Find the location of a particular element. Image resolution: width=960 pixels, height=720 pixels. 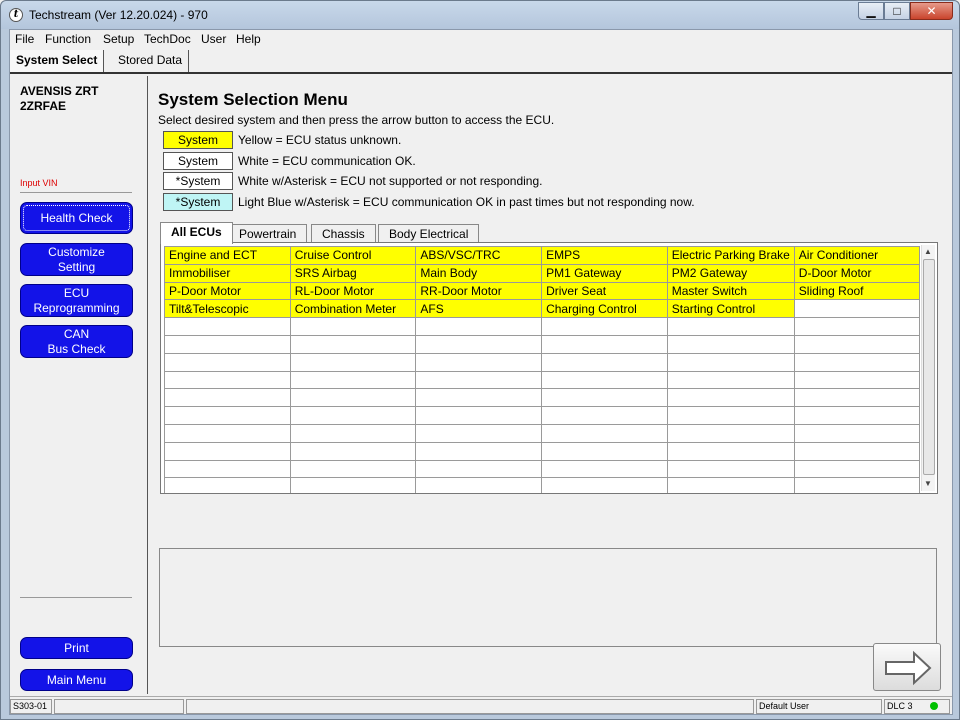

ecu-cell: ABS/VSC/TRC is located at coordinates (479, 255).